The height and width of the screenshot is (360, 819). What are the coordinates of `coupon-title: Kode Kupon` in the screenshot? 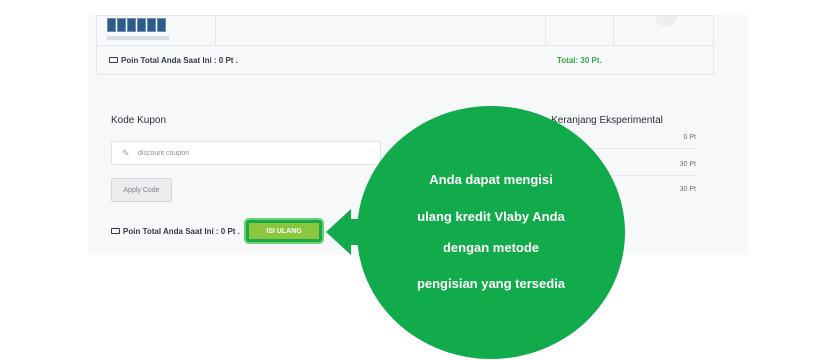 It's located at (139, 120).